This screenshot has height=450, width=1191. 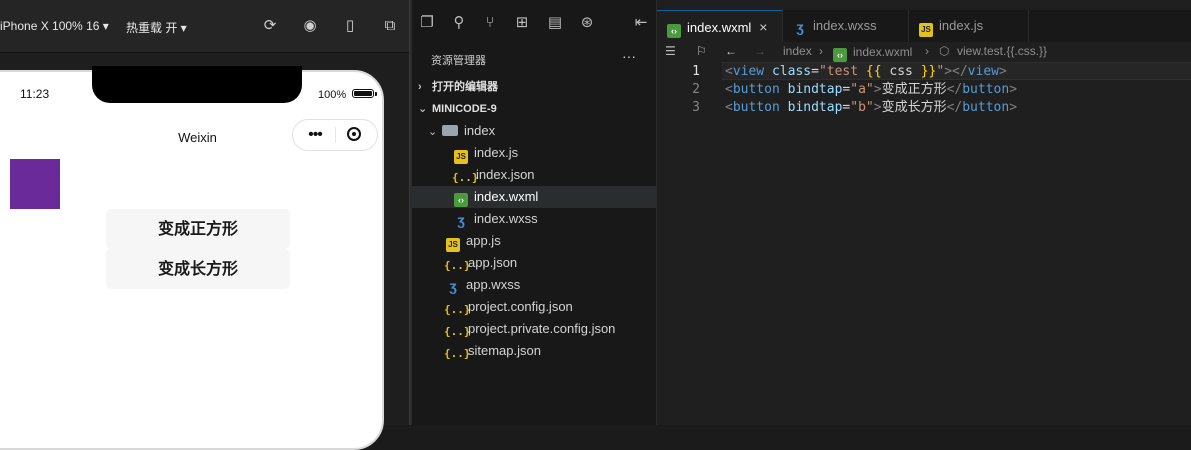 What do you see at coordinates (555, 23) in the screenshot?
I see `storage-icon: ▤` at bounding box center [555, 23].